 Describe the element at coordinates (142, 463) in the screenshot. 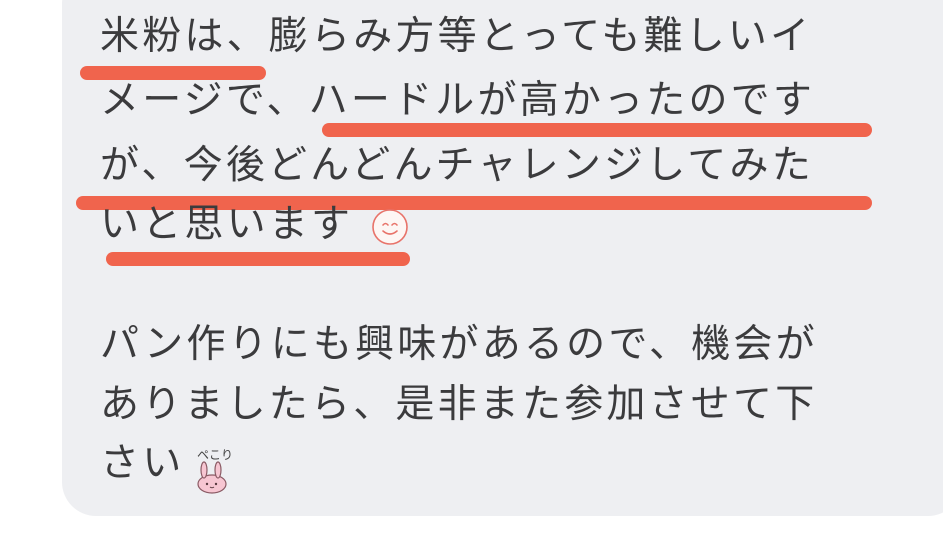

I see `message-line: さい` at that location.